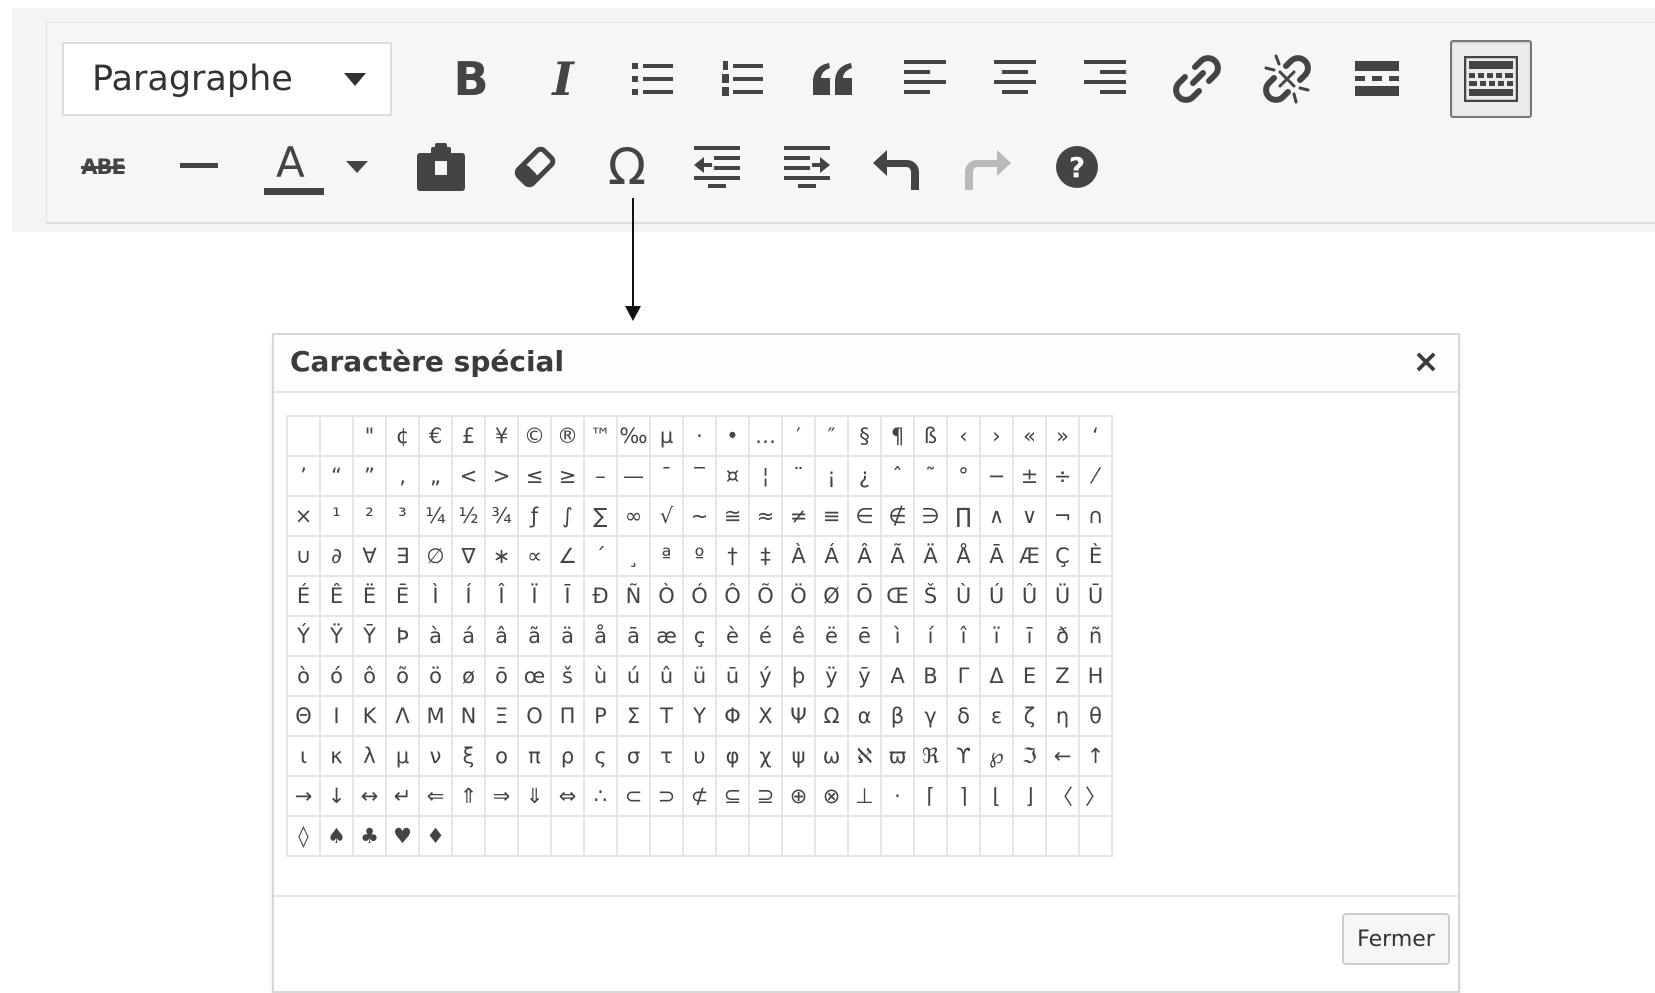  I want to click on character-cell: ⊕, so click(798, 796).